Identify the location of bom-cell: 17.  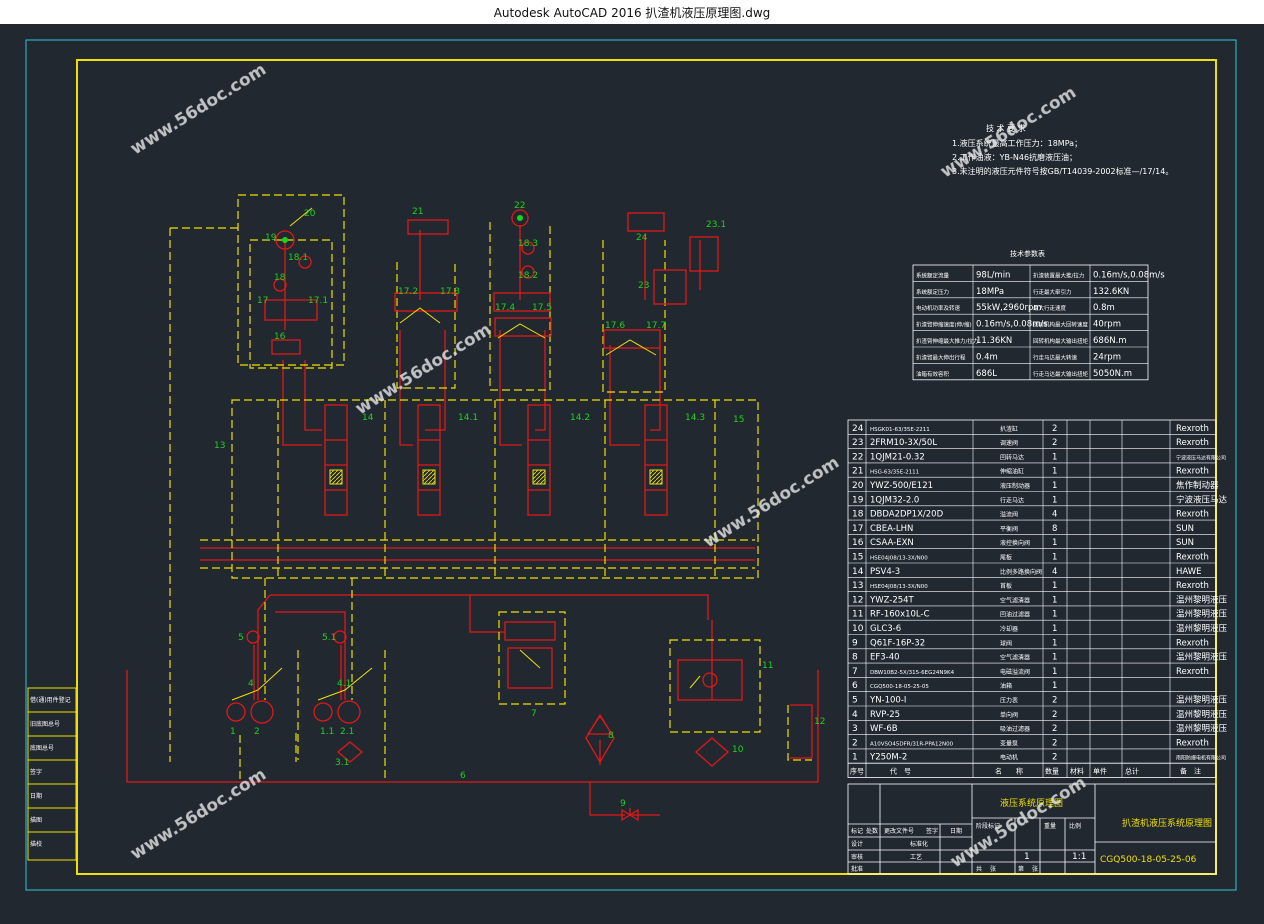
(857, 529).